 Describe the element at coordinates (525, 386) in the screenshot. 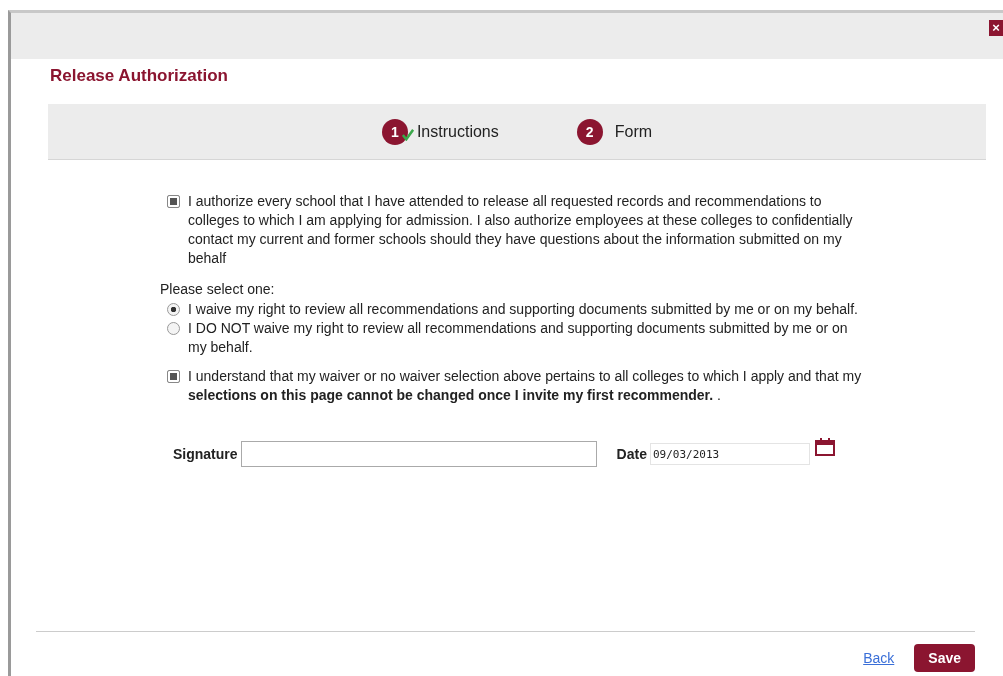

I see `checkbox-label: I understand that my waiver or no waiver selection above pertains to all colleges to which I apply and that my selections on this page cannot be changed once I invite my first recommender. .` at that location.